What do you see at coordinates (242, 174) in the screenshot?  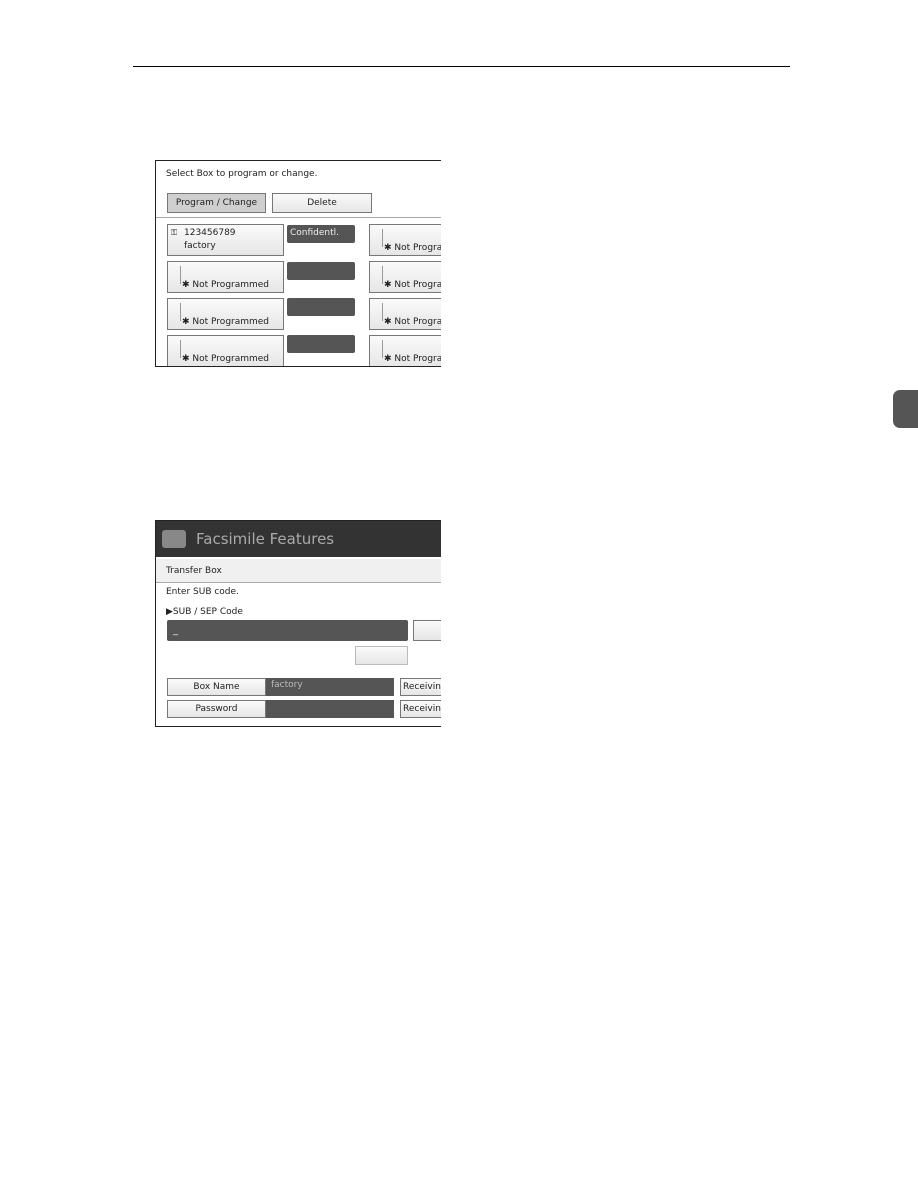 I see `prompt-text: Select Box to program or change.` at bounding box center [242, 174].